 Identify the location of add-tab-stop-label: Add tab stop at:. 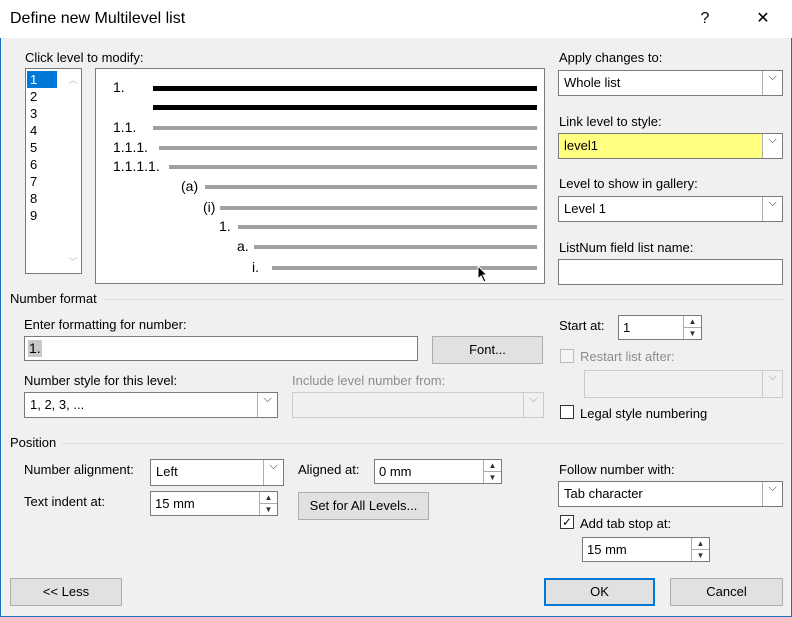
(626, 523).